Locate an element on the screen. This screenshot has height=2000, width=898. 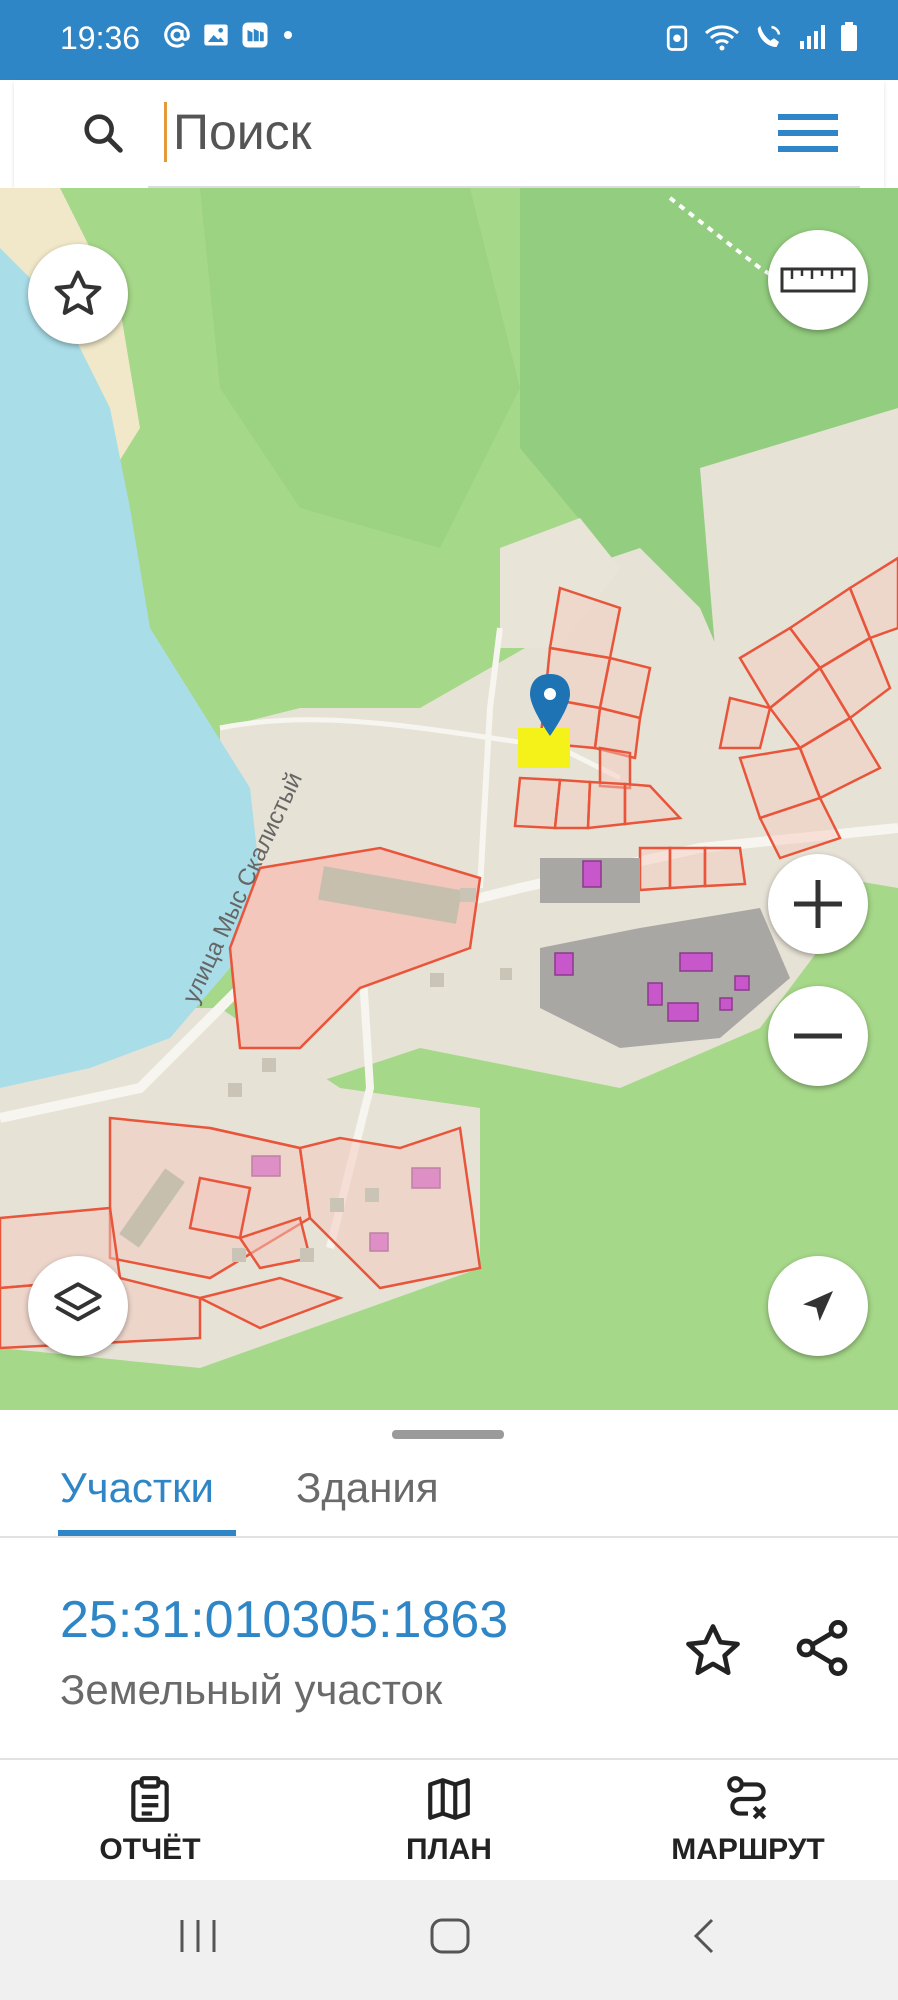
map-icon is located at coordinates (449, 1803).